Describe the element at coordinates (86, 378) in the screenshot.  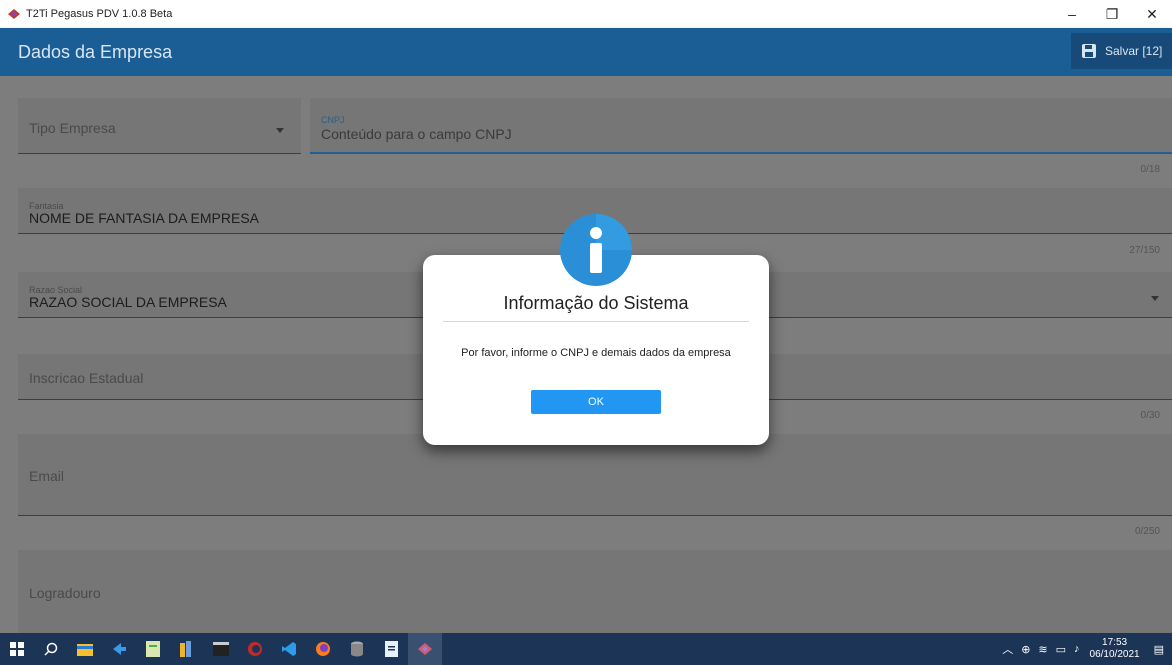
I see `inscricao-estadual-label: Inscricao Estadual` at that location.